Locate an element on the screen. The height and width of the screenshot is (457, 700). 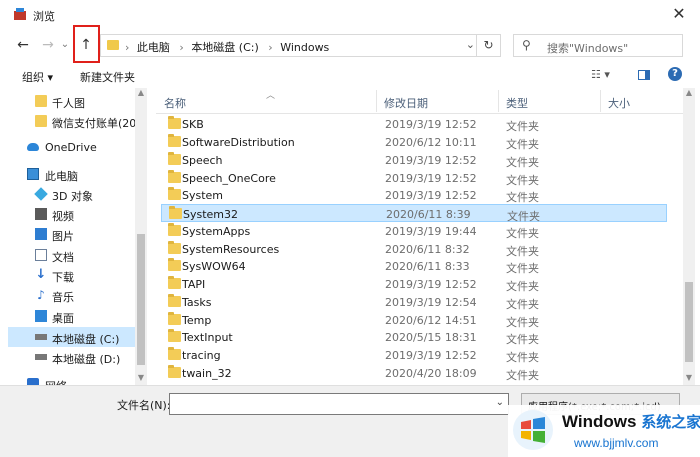
forward-button: → is located at coordinates (48, 45).